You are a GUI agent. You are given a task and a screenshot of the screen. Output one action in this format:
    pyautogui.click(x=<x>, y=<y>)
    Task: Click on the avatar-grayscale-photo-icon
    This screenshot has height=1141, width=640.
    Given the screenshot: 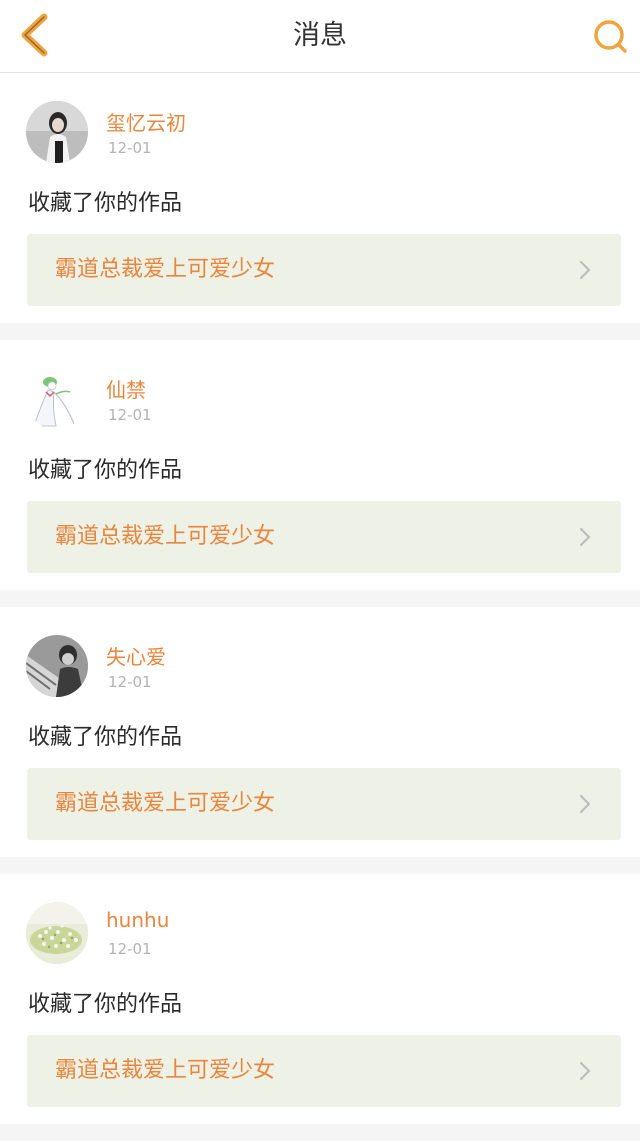 What is the action you would take?
    pyautogui.click(x=57, y=666)
    